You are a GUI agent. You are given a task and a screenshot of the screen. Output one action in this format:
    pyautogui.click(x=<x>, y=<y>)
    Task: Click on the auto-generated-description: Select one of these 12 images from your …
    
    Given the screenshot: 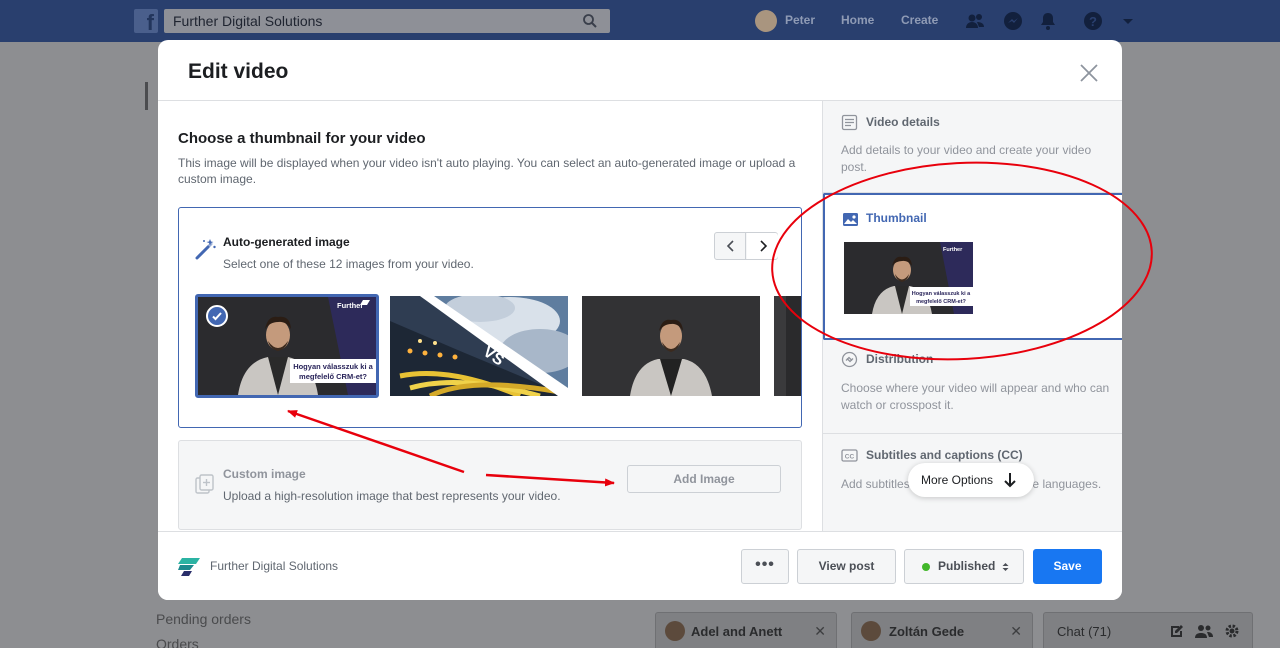 What is the action you would take?
    pyautogui.click(x=348, y=264)
    